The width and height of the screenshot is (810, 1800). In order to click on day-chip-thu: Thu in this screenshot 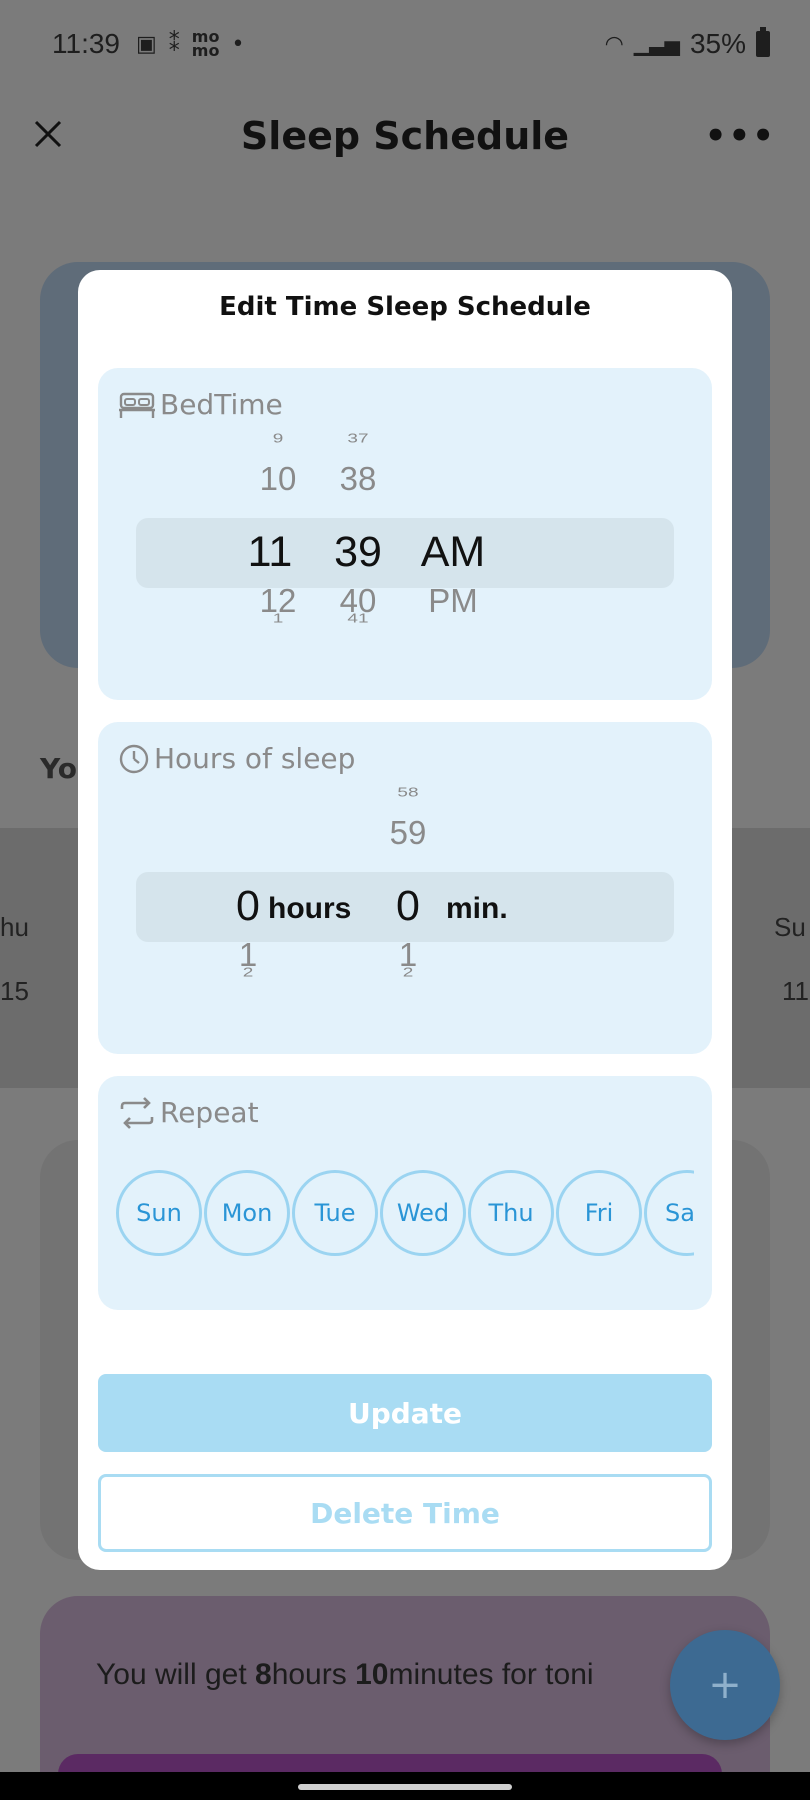, I will do `click(511, 1213)`.